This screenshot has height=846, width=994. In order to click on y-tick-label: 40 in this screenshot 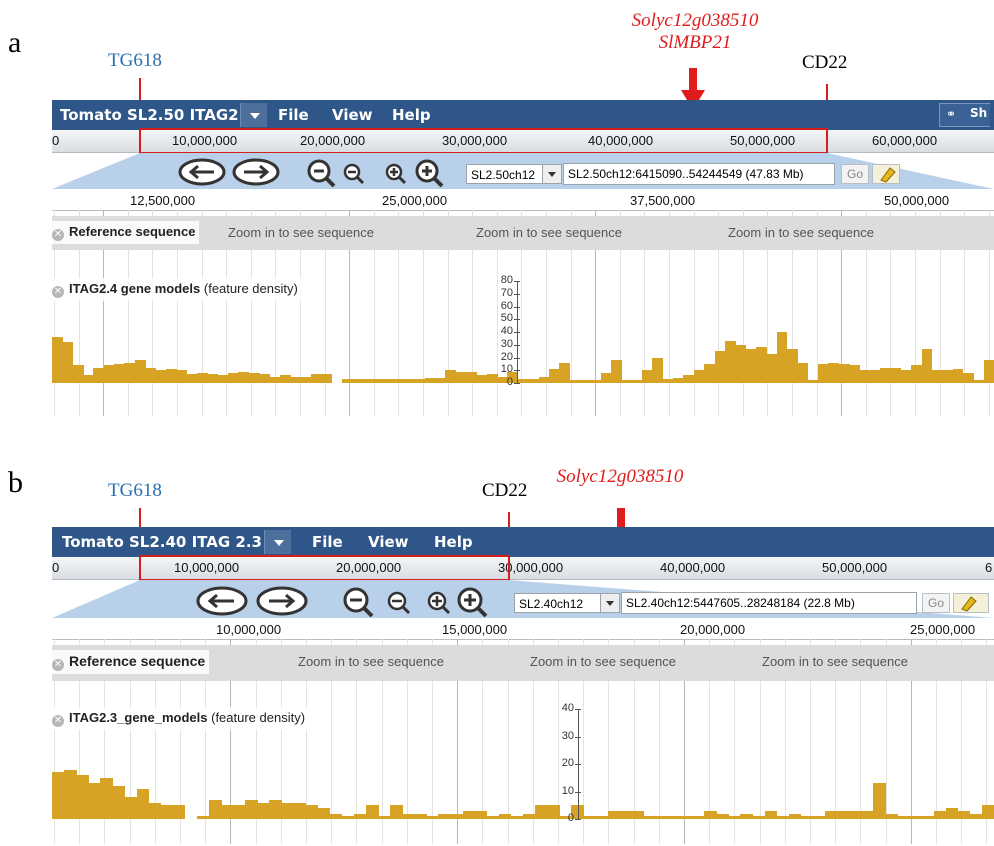, I will do `click(567, 708)`.